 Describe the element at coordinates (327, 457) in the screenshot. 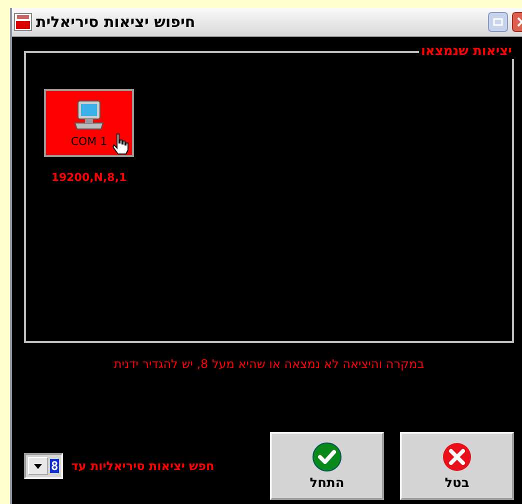

I see `check-icon` at that location.